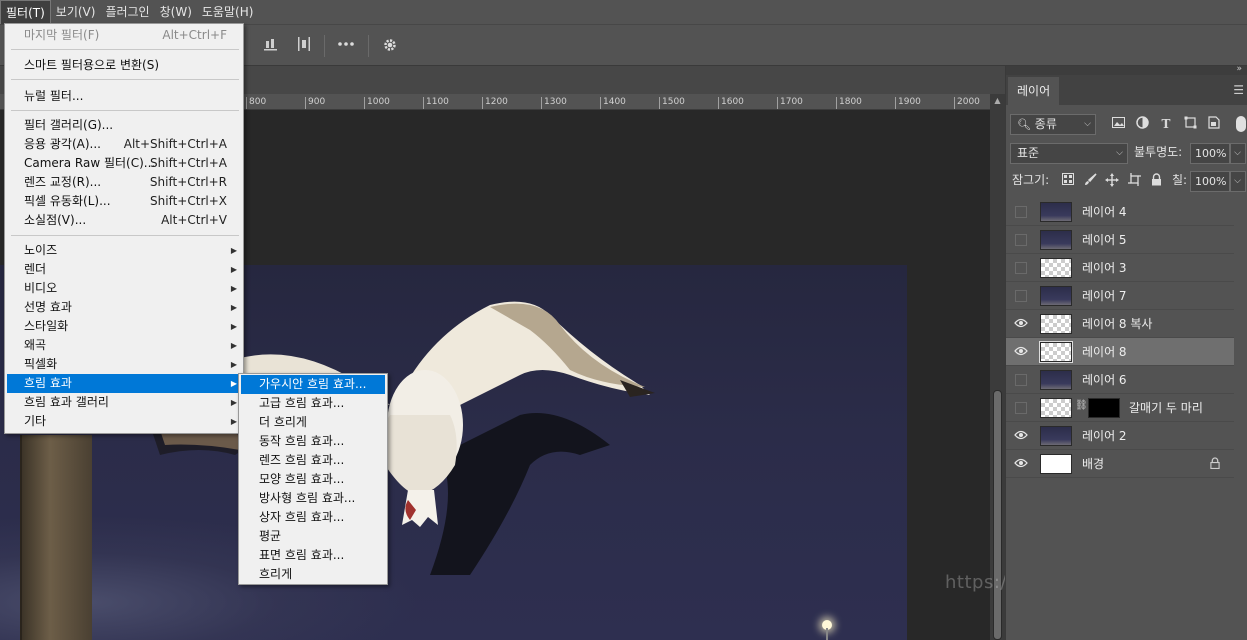  What do you see at coordinates (1238, 153) in the screenshot?
I see `opacity-dropdown: ⌵` at bounding box center [1238, 153].